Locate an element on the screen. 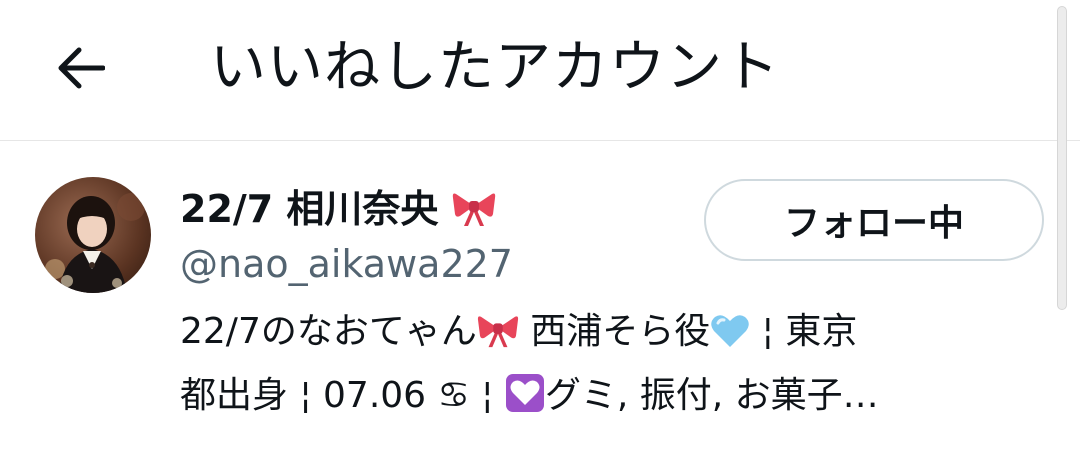 The width and height of the screenshot is (1080, 457). bio-text: 22/7のなおてゃん is located at coordinates (328, 331).